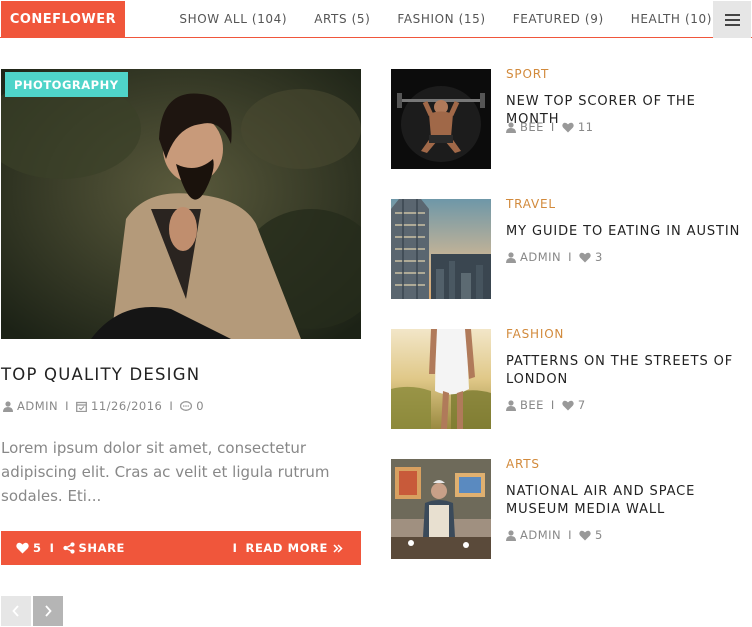 Image resolution: width=752 pixels, height=627 pixels. Describe the element at coordinates (37, 548) in the screenshot. I see `featured-like-count: 5` at that location.